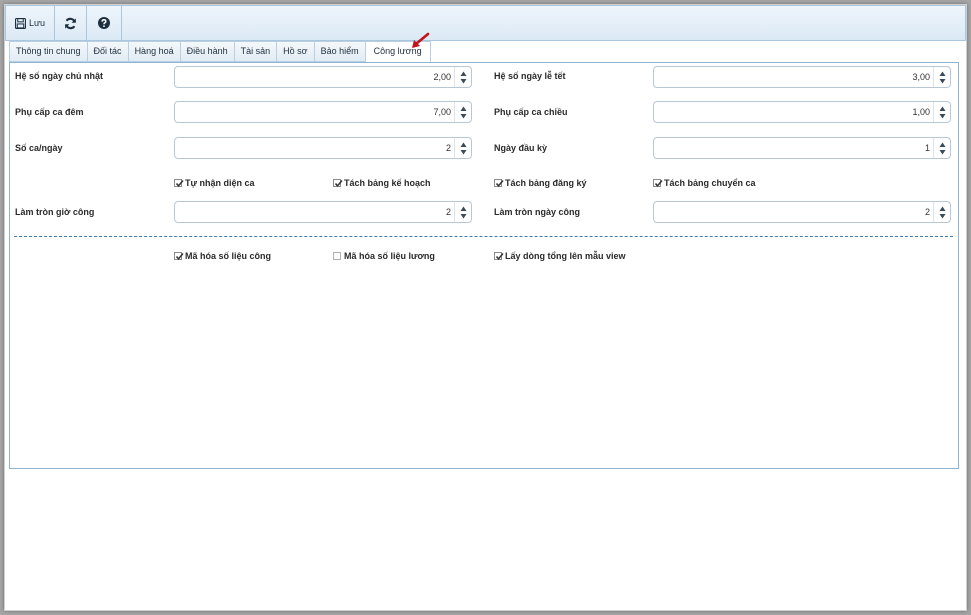 Image resolution: width=971 pixels, height=615 pixels. Describe the element at coordinates (207, 51) in the screenshot. I see `tab-operations: Điều hành` at that location.